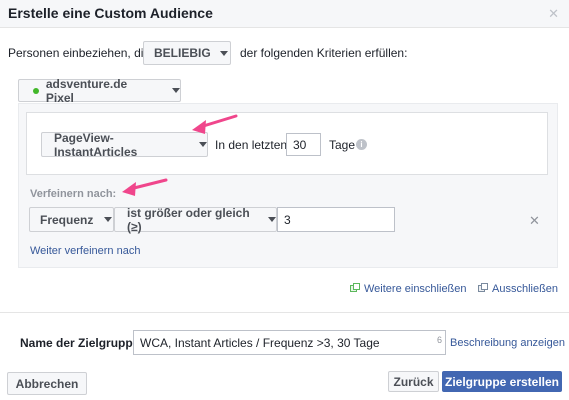 The image size is (569, 400). I want to click on cancel-button: Abbrechen, so click(47, 383).